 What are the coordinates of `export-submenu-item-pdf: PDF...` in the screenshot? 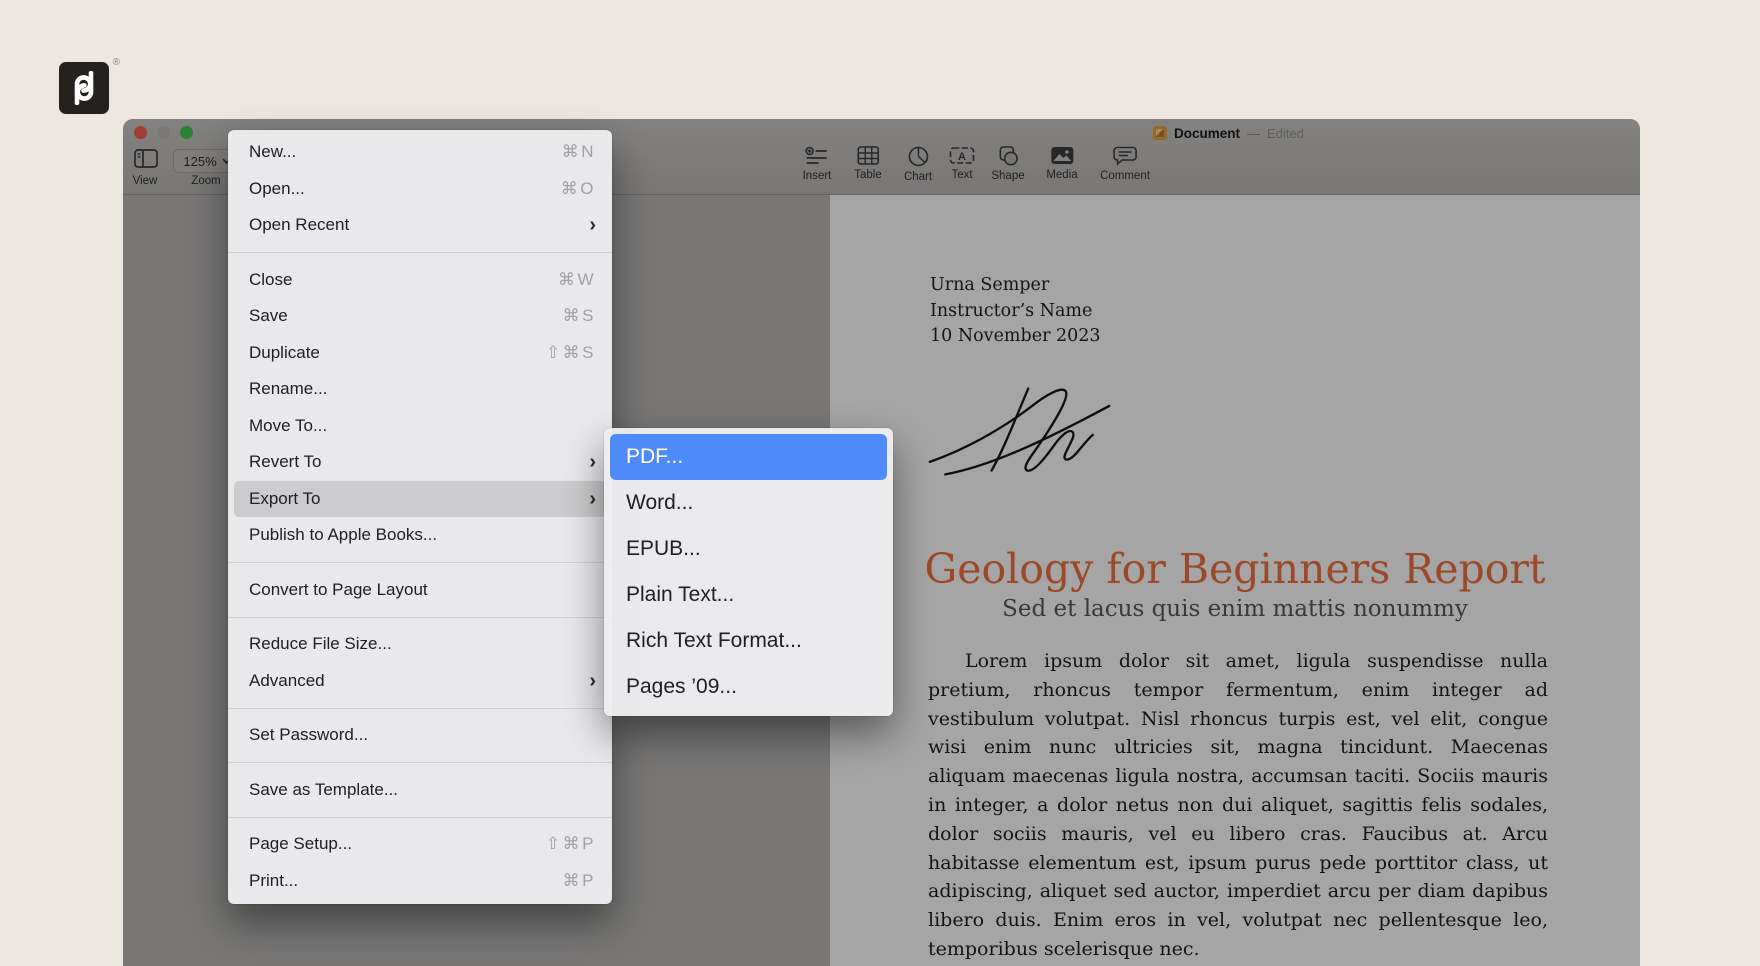 It's located at (748, 457).